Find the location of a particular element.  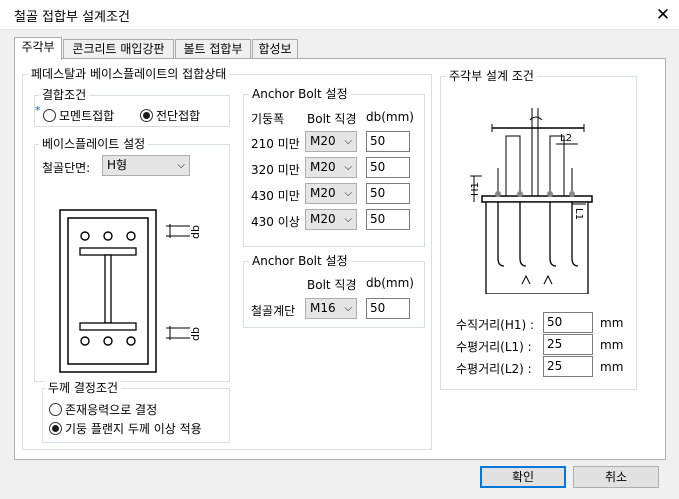

db-header: db(mm) is located at coordinates (390, 117).